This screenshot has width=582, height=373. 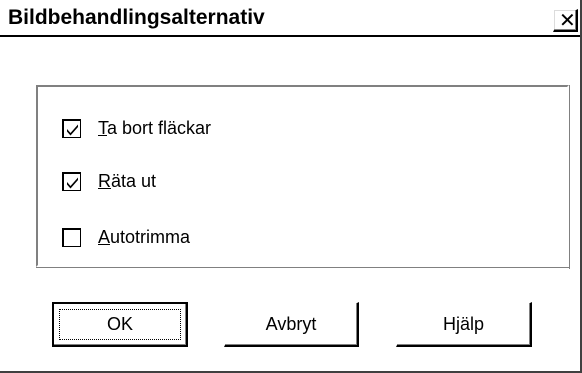 I want to click on label-text: a bort fläckar, so click(x=159, y=127).